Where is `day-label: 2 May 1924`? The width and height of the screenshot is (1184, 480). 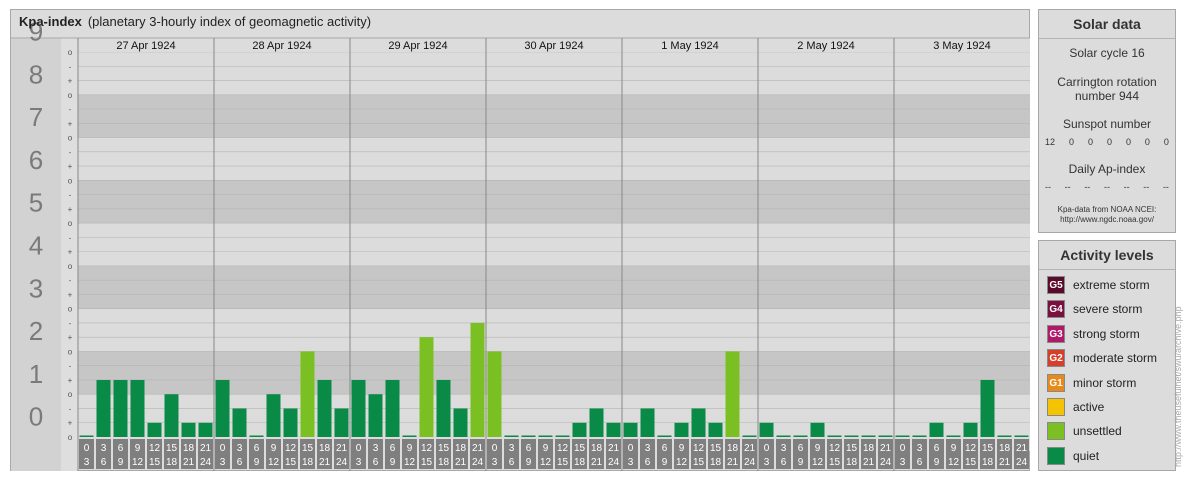 day-label: 2 May 1924 is located at coordinates (825, 46).